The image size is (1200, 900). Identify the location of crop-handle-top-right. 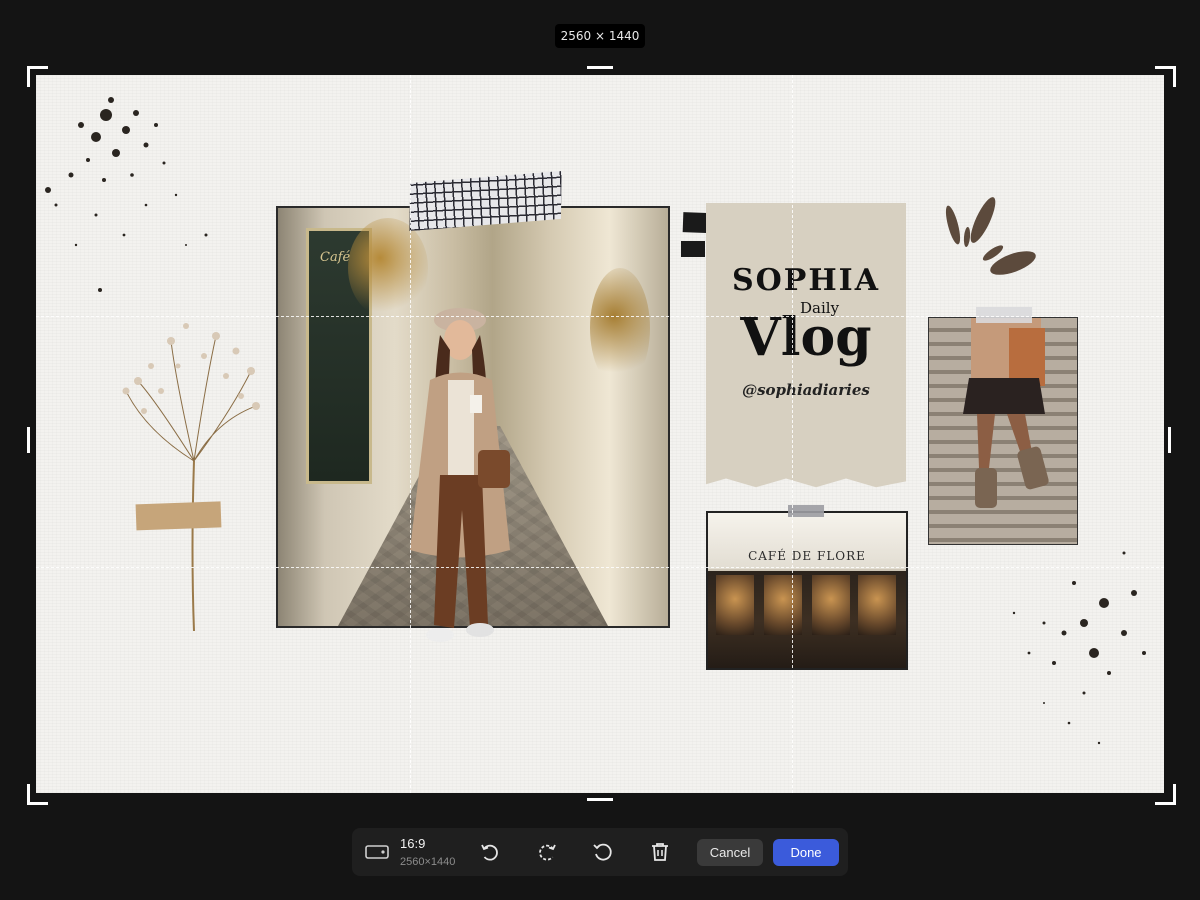
(1165, 76).